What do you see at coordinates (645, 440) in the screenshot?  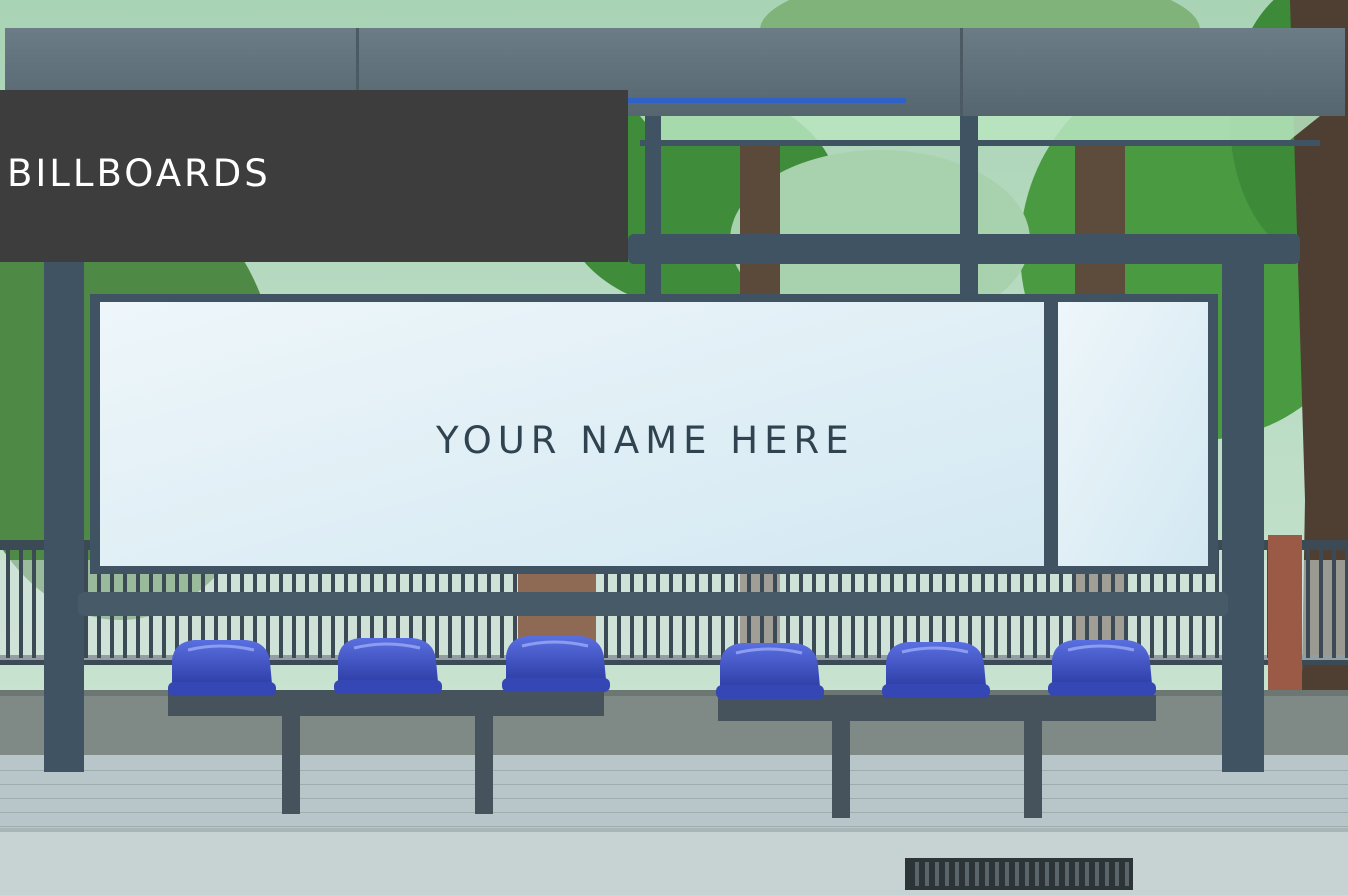 I see `billboard-text: YOUR NAME HERE` at bounding box center [645, 440].